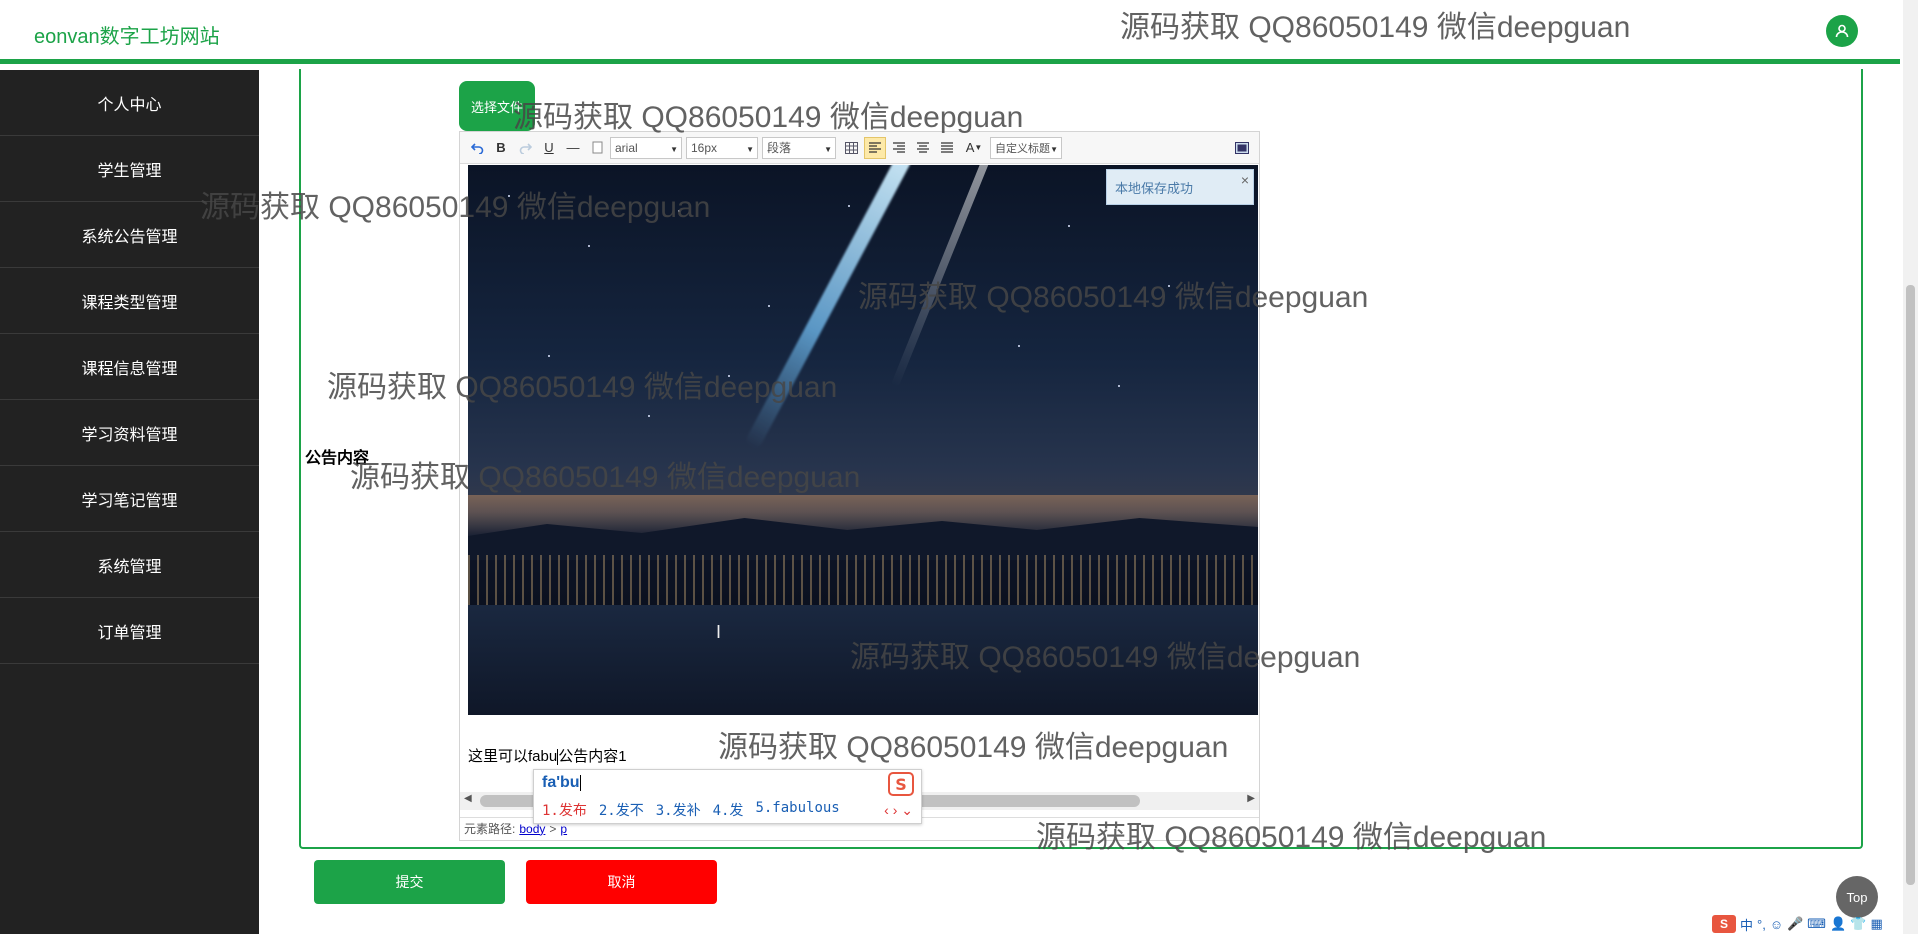  I want to click on comet-streak-faint, so click(943, 276).